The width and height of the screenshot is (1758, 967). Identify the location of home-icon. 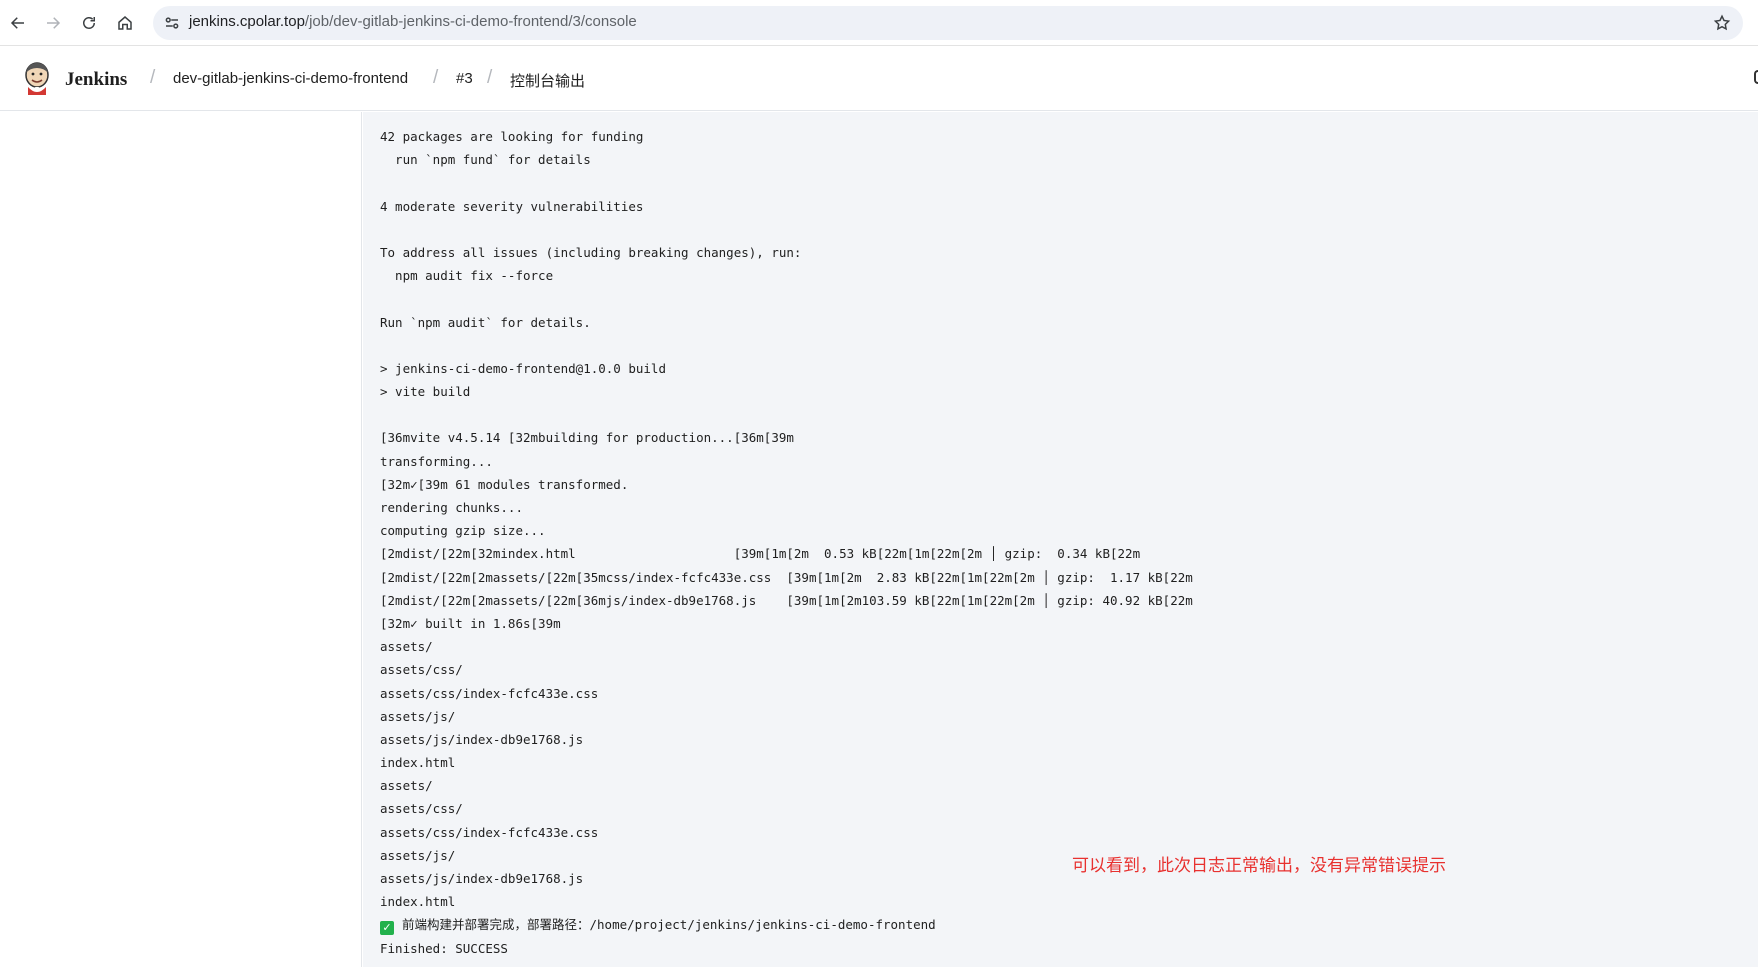
(125, 23).